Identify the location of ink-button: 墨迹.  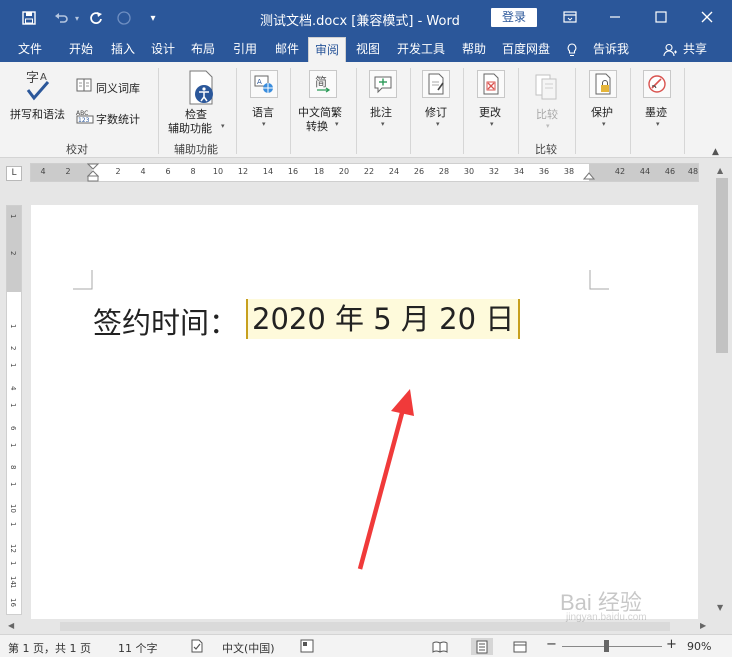
(656, 112).